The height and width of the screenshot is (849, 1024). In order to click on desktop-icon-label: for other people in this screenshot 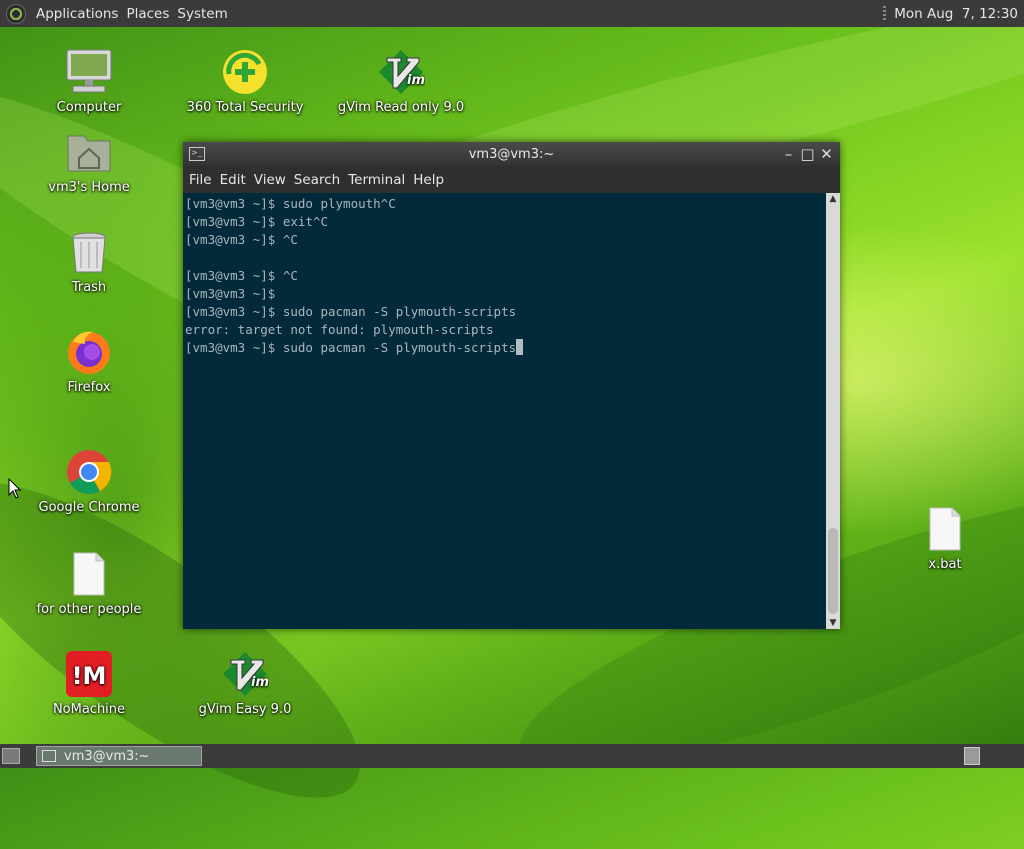, I will do `click(89, 609)`.